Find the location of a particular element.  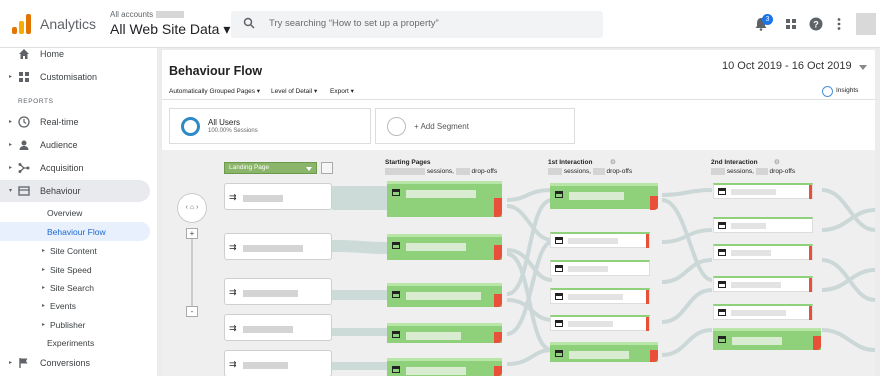

sidebar-item-acquisition: ▸ Acquisition is located at coordinates (75, 168).